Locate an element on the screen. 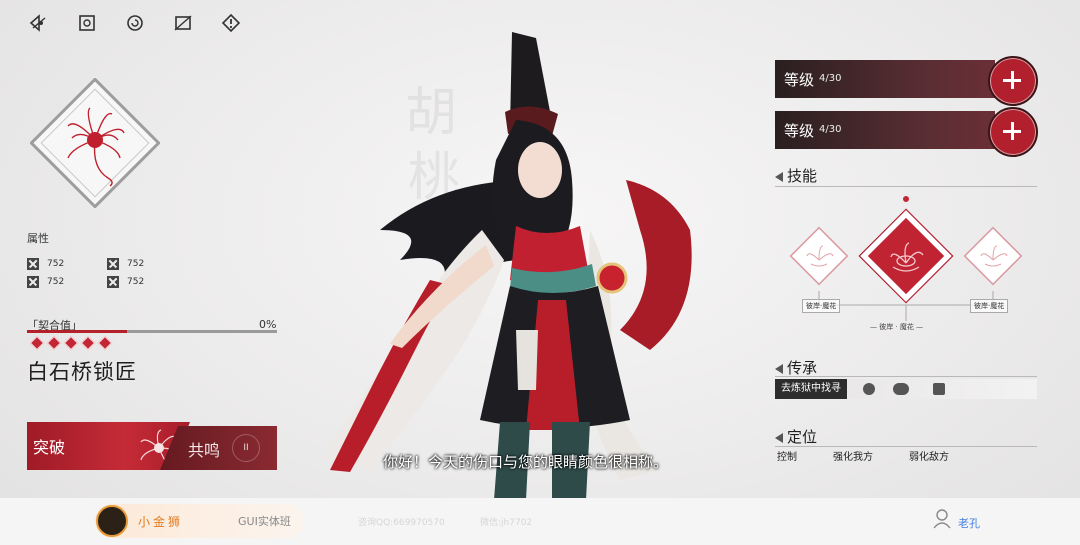  positioning-heading: 定位 is located at coordinates (796, 436).